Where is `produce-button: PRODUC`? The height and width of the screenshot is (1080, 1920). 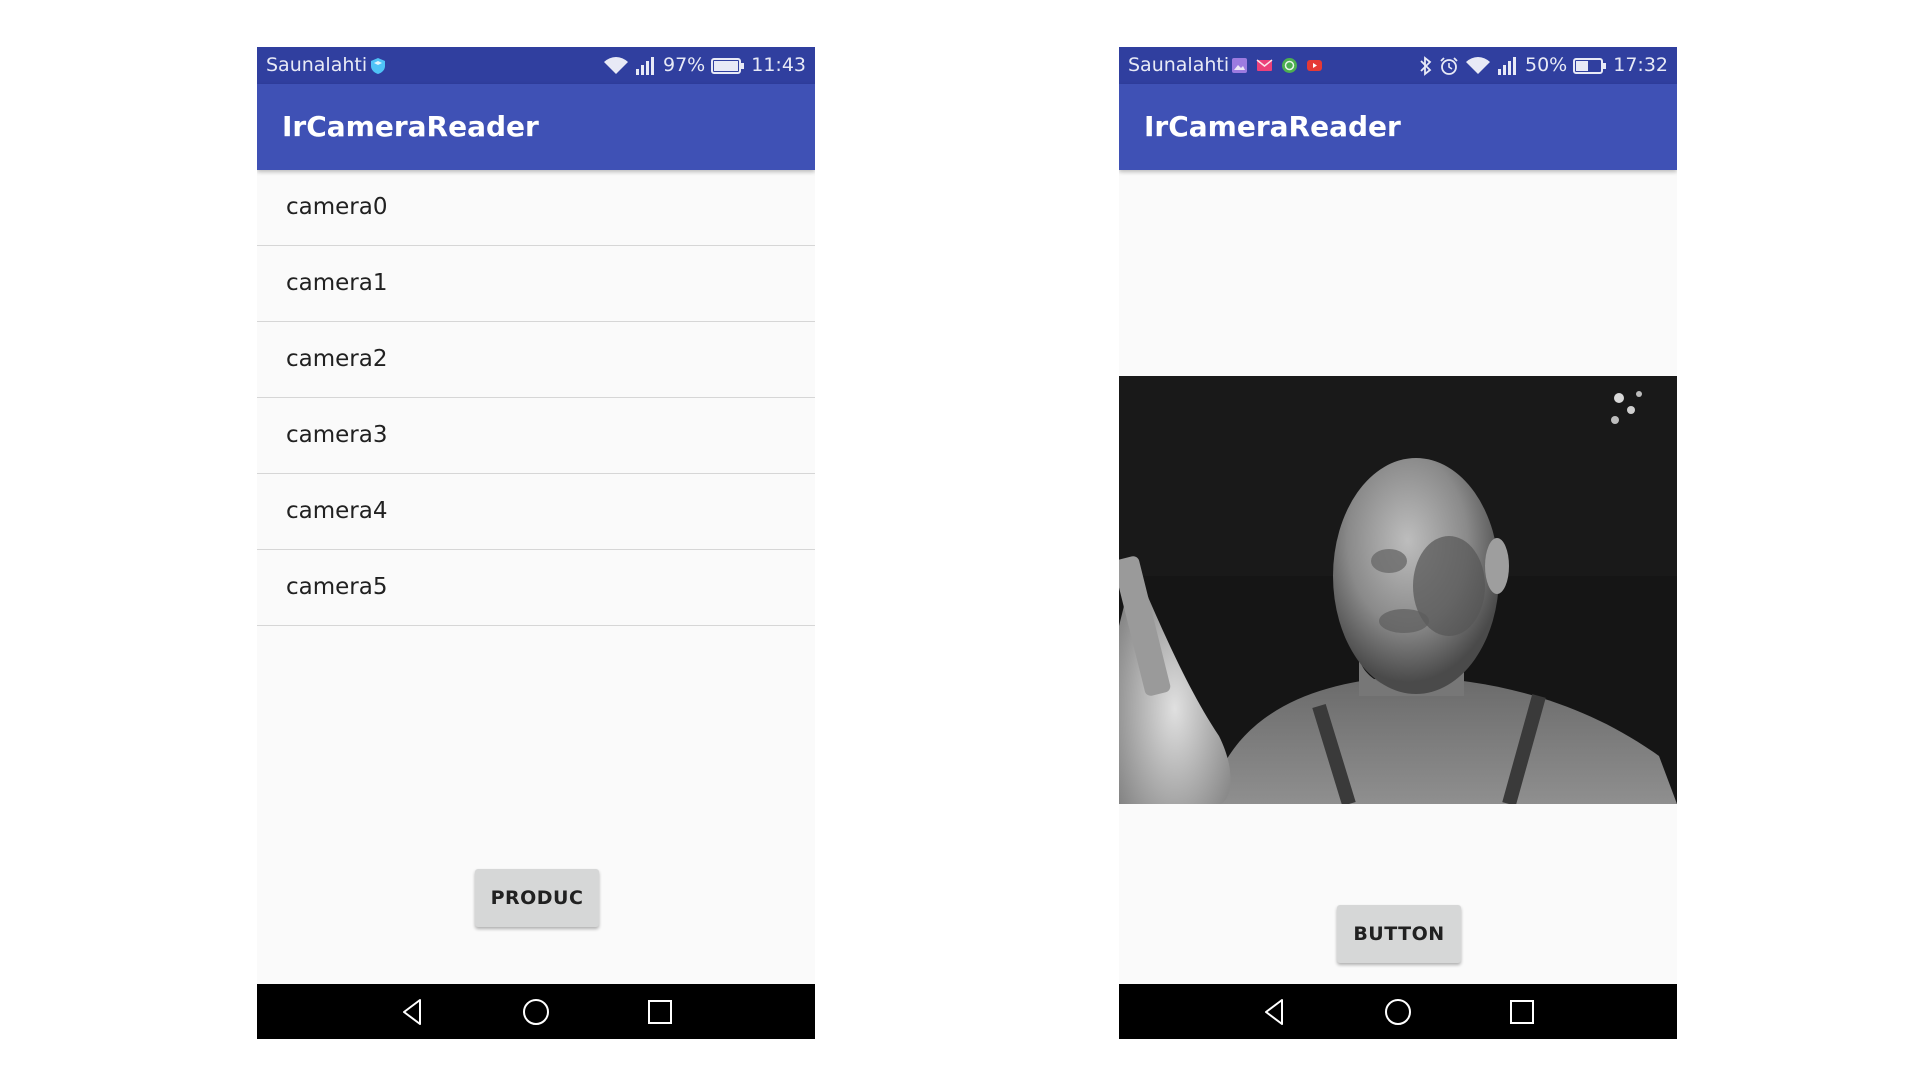 produce-button: PRODUC is located at coordinates (537, 898).